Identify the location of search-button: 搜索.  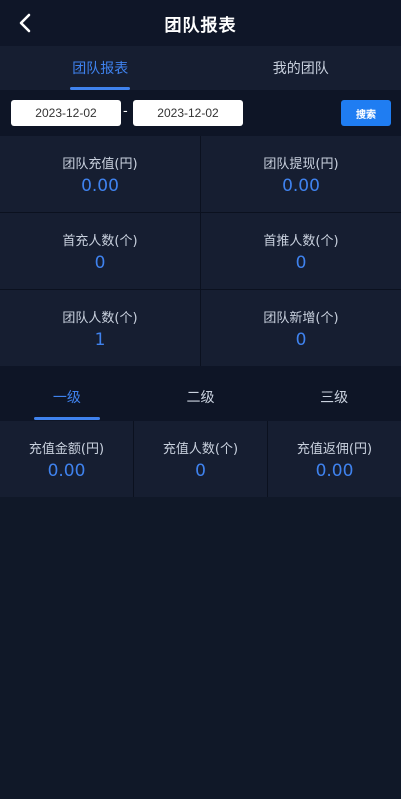
(366, 113).